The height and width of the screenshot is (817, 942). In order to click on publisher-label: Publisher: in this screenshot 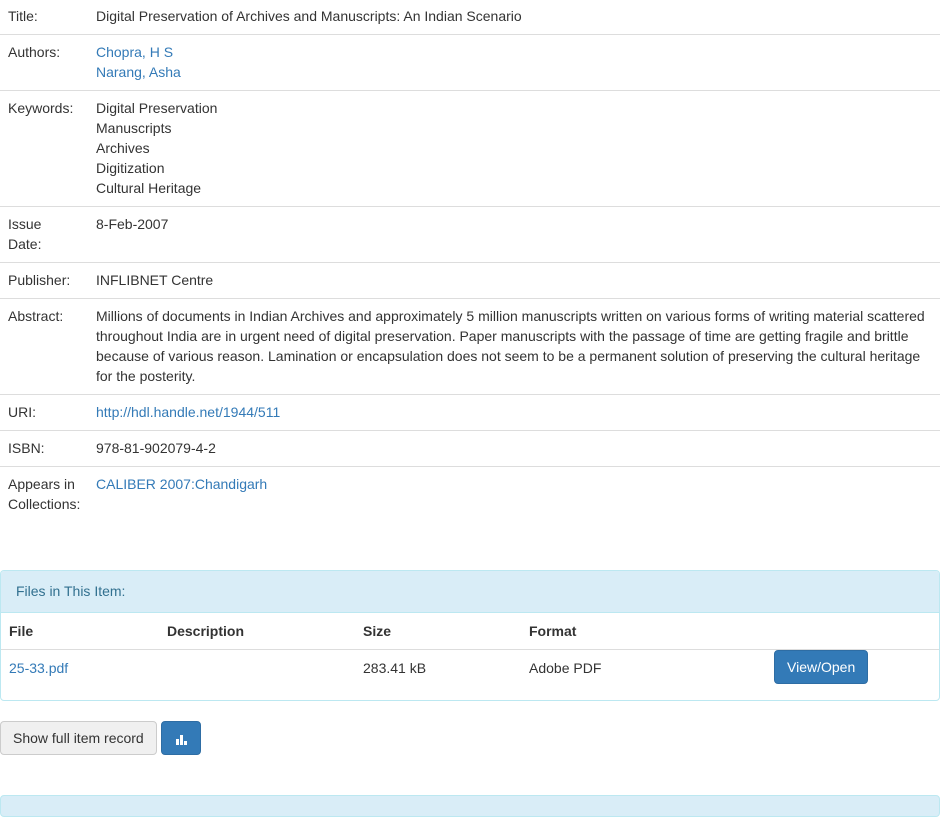, I will do `click(44, 280)`.